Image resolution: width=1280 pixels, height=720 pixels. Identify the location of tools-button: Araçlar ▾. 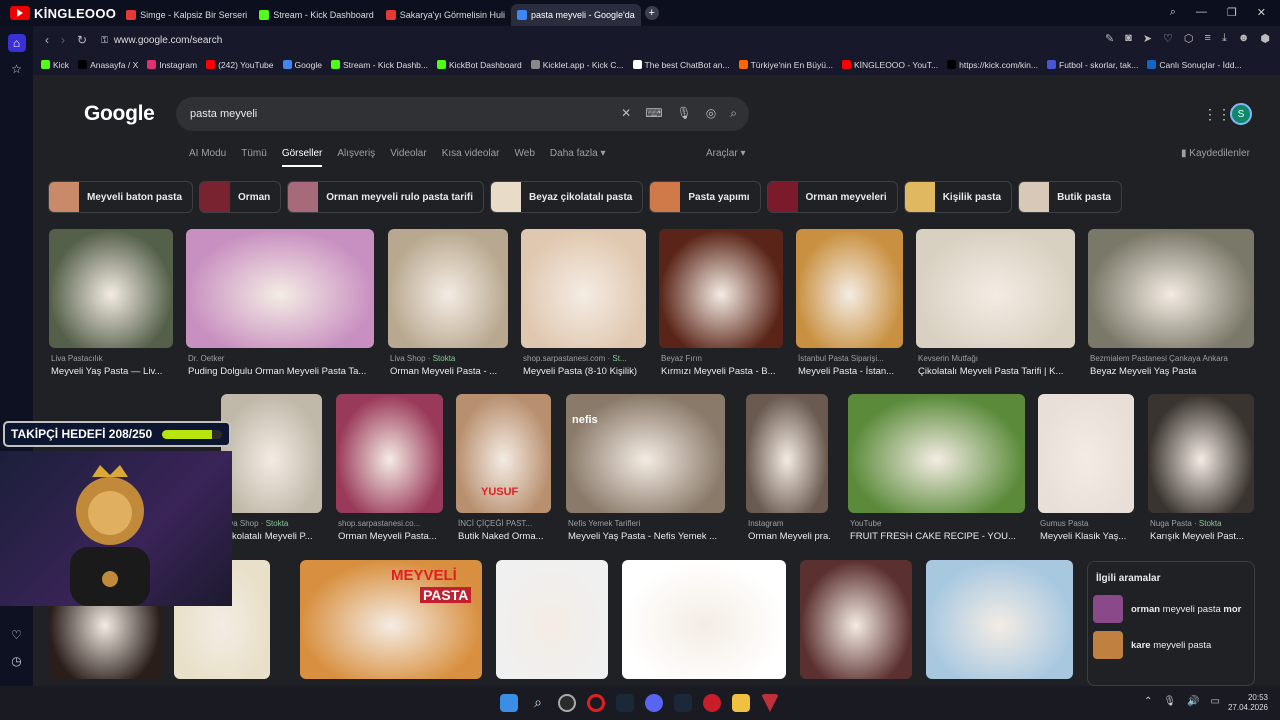
(725, 153).